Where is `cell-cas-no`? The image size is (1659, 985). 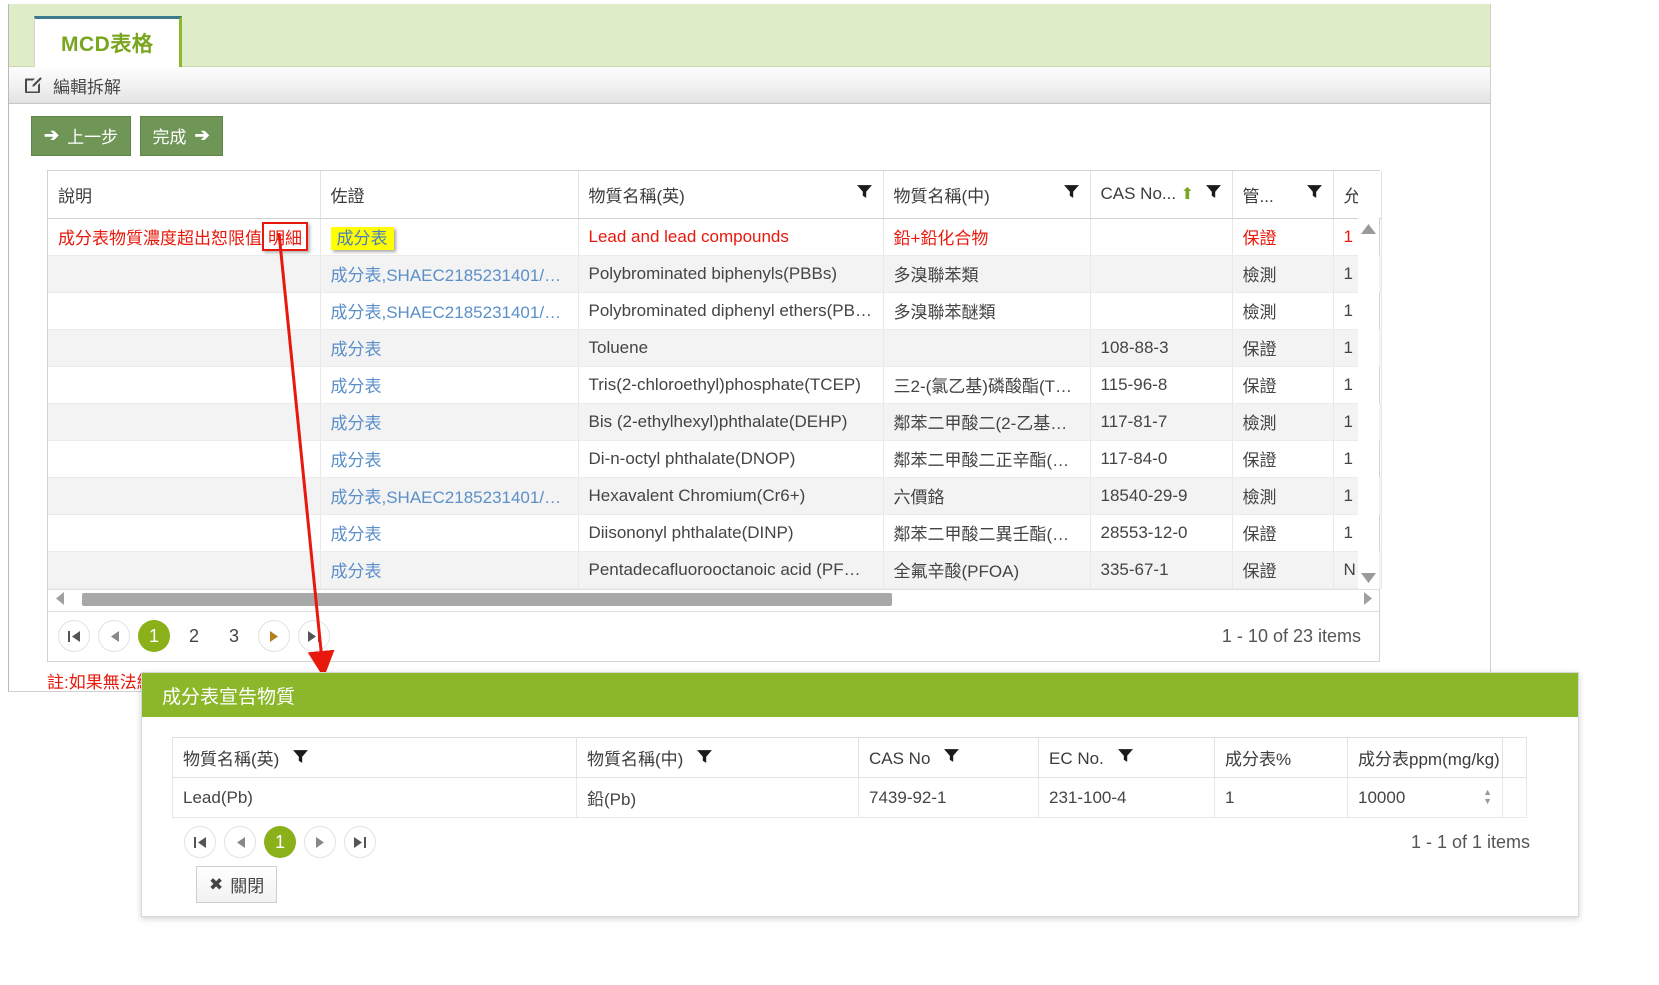
cell-cas-no is located at coordinates (1161, 311).